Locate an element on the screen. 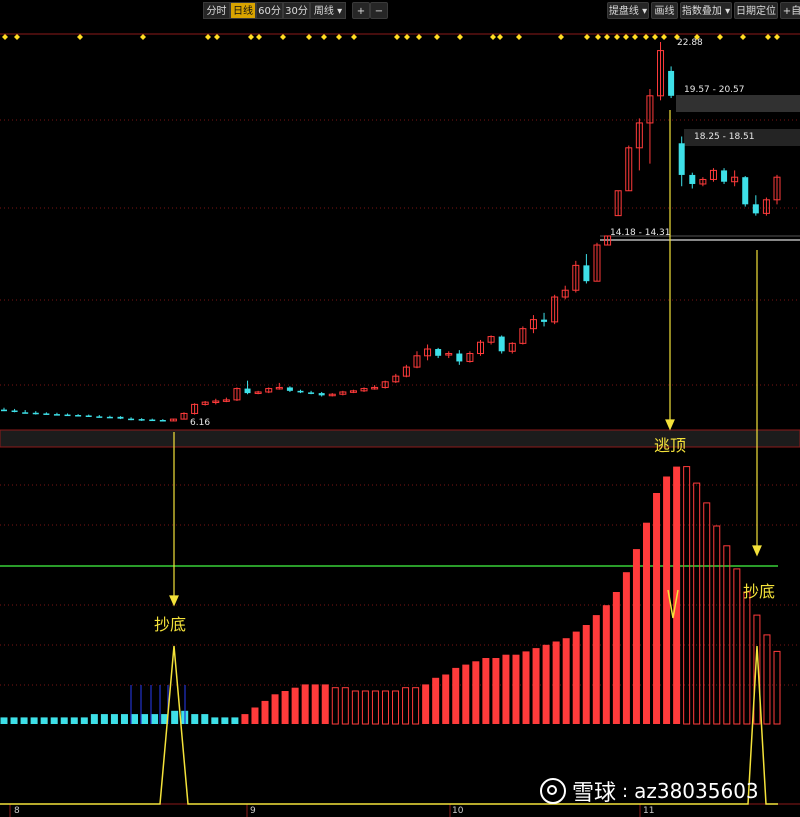 This screenshot has height=817, width=800. watermark: 雪球 : az38035603 is located at coordinates (649, 791).